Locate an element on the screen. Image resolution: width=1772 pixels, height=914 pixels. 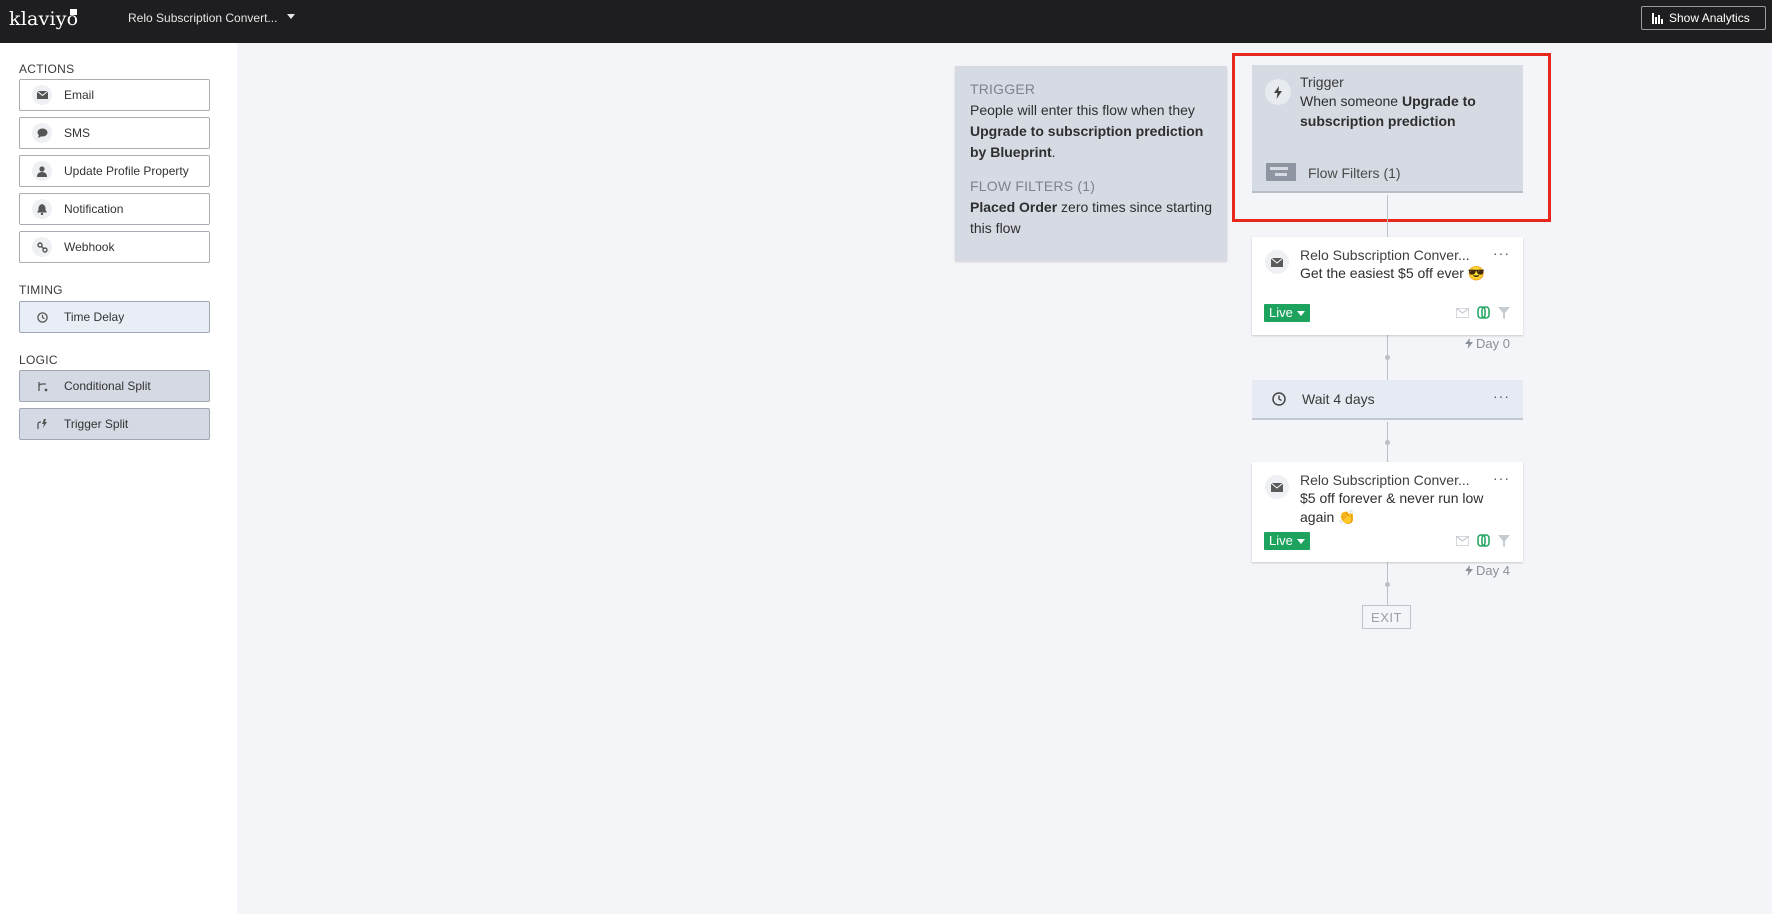
person-icon is located at coordinates (42, 171).